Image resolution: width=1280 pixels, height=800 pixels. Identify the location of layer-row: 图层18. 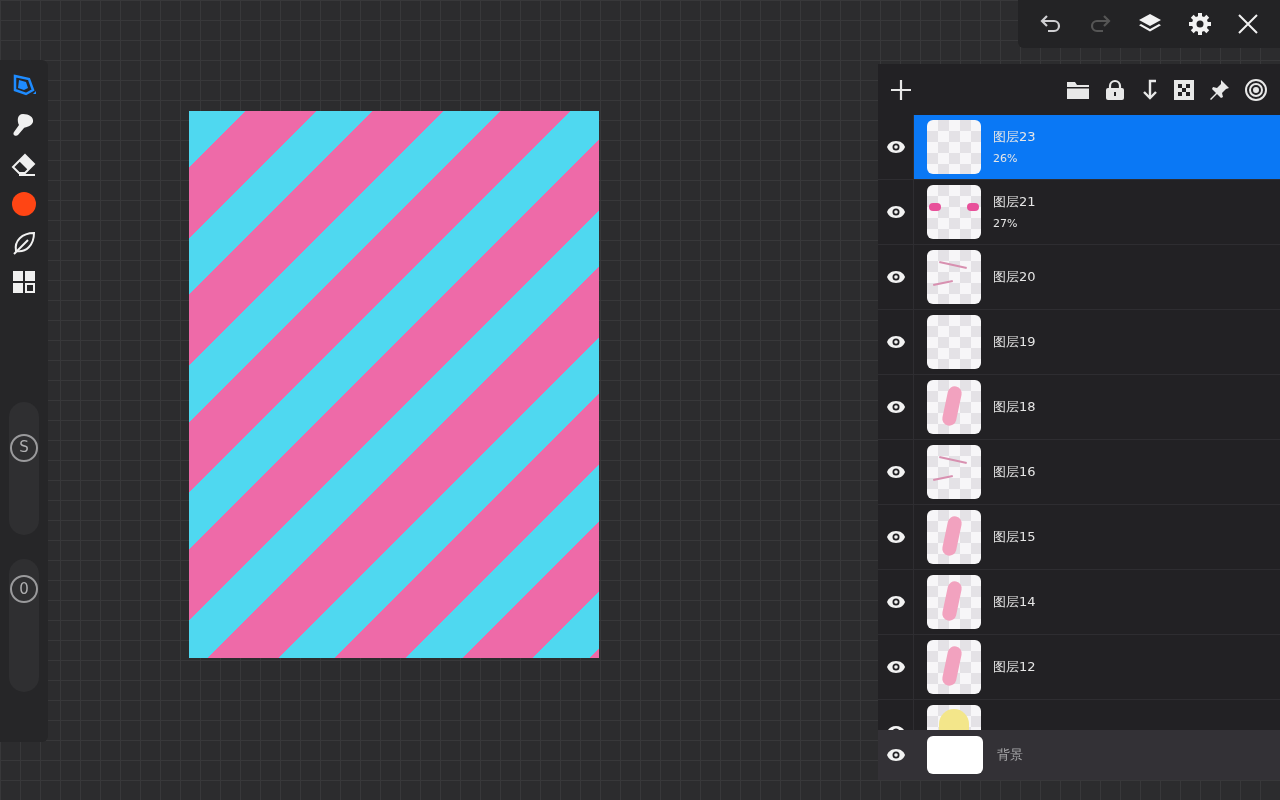
(1079, 407).